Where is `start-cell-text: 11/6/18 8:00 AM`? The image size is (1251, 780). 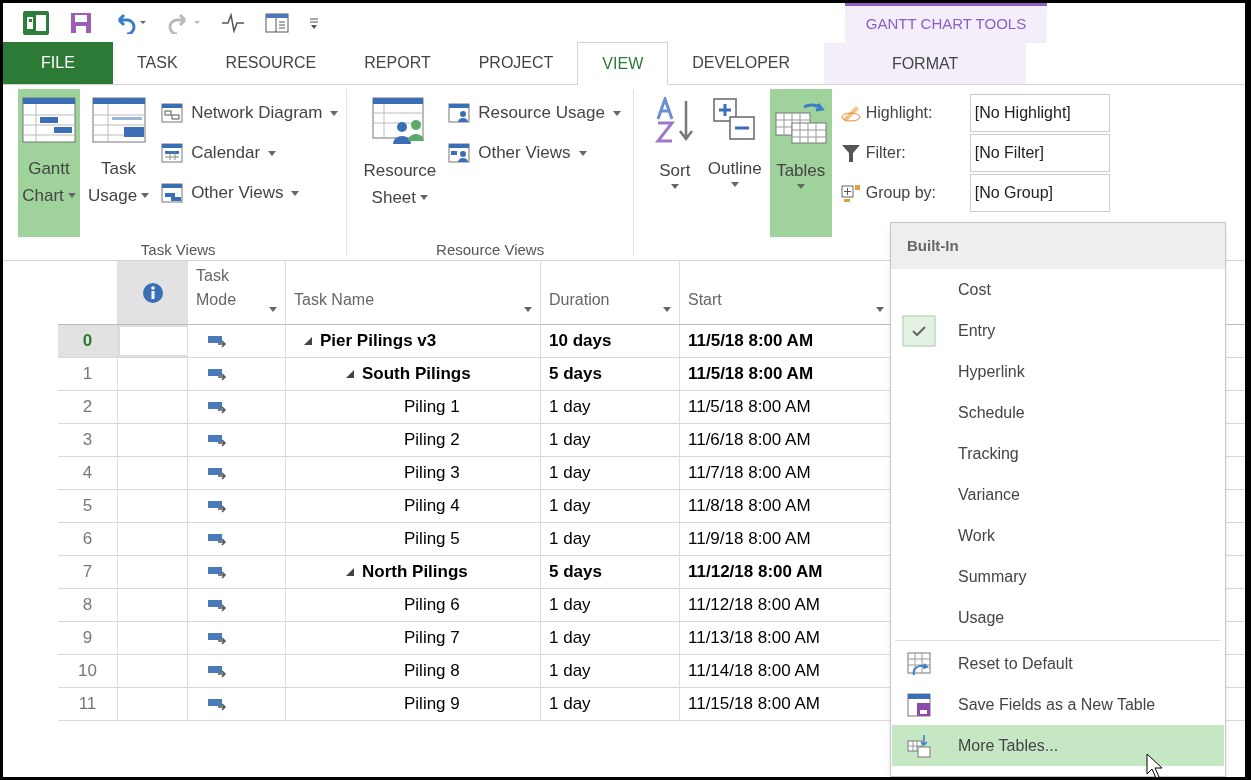
start-cell-text: 11/6/18 8:00 AM is located at coordinates (749, 440).